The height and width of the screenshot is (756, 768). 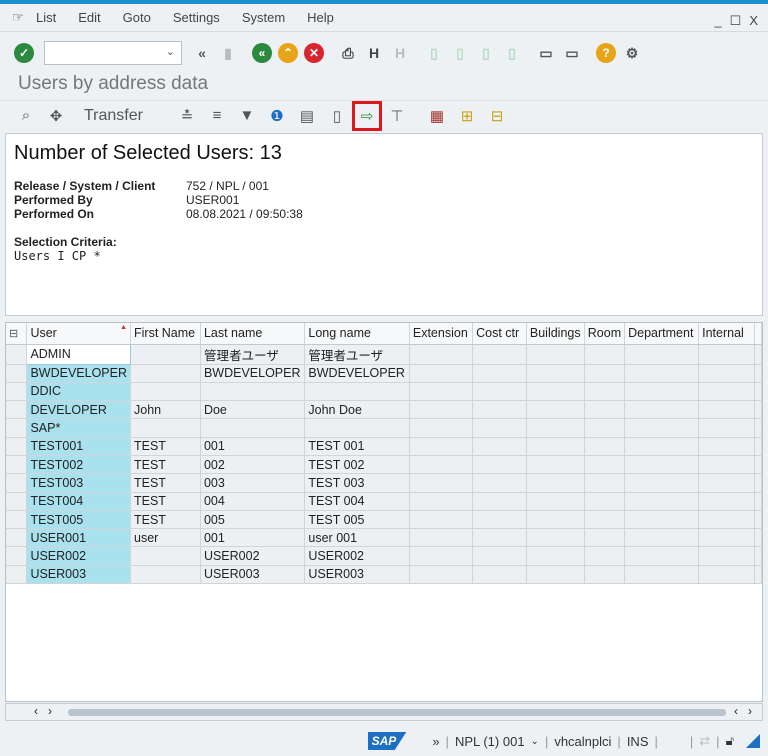 I want to click on column-header-room: Room, so click(x=605, y=334).